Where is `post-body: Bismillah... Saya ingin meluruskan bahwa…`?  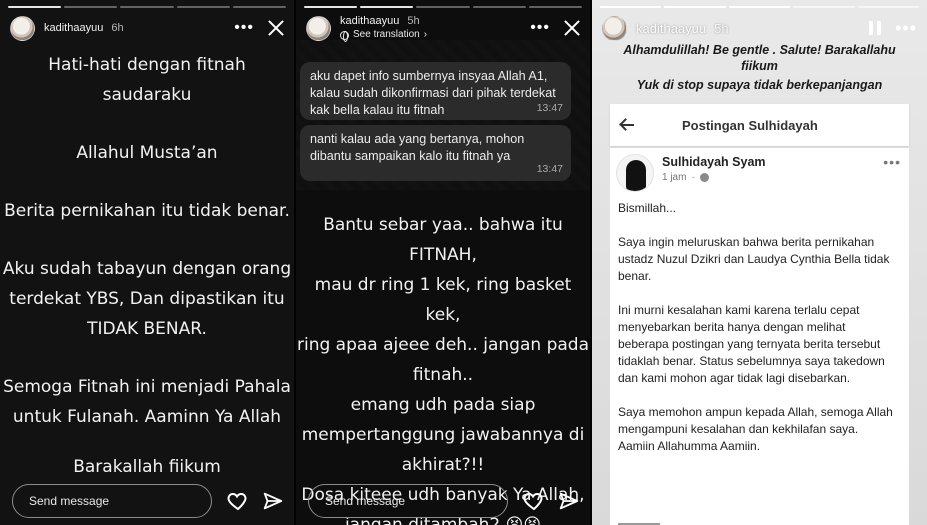
post-body: Bismillah... Saya ingin meluruskan bahwa… is located at coordinates (755, 327).